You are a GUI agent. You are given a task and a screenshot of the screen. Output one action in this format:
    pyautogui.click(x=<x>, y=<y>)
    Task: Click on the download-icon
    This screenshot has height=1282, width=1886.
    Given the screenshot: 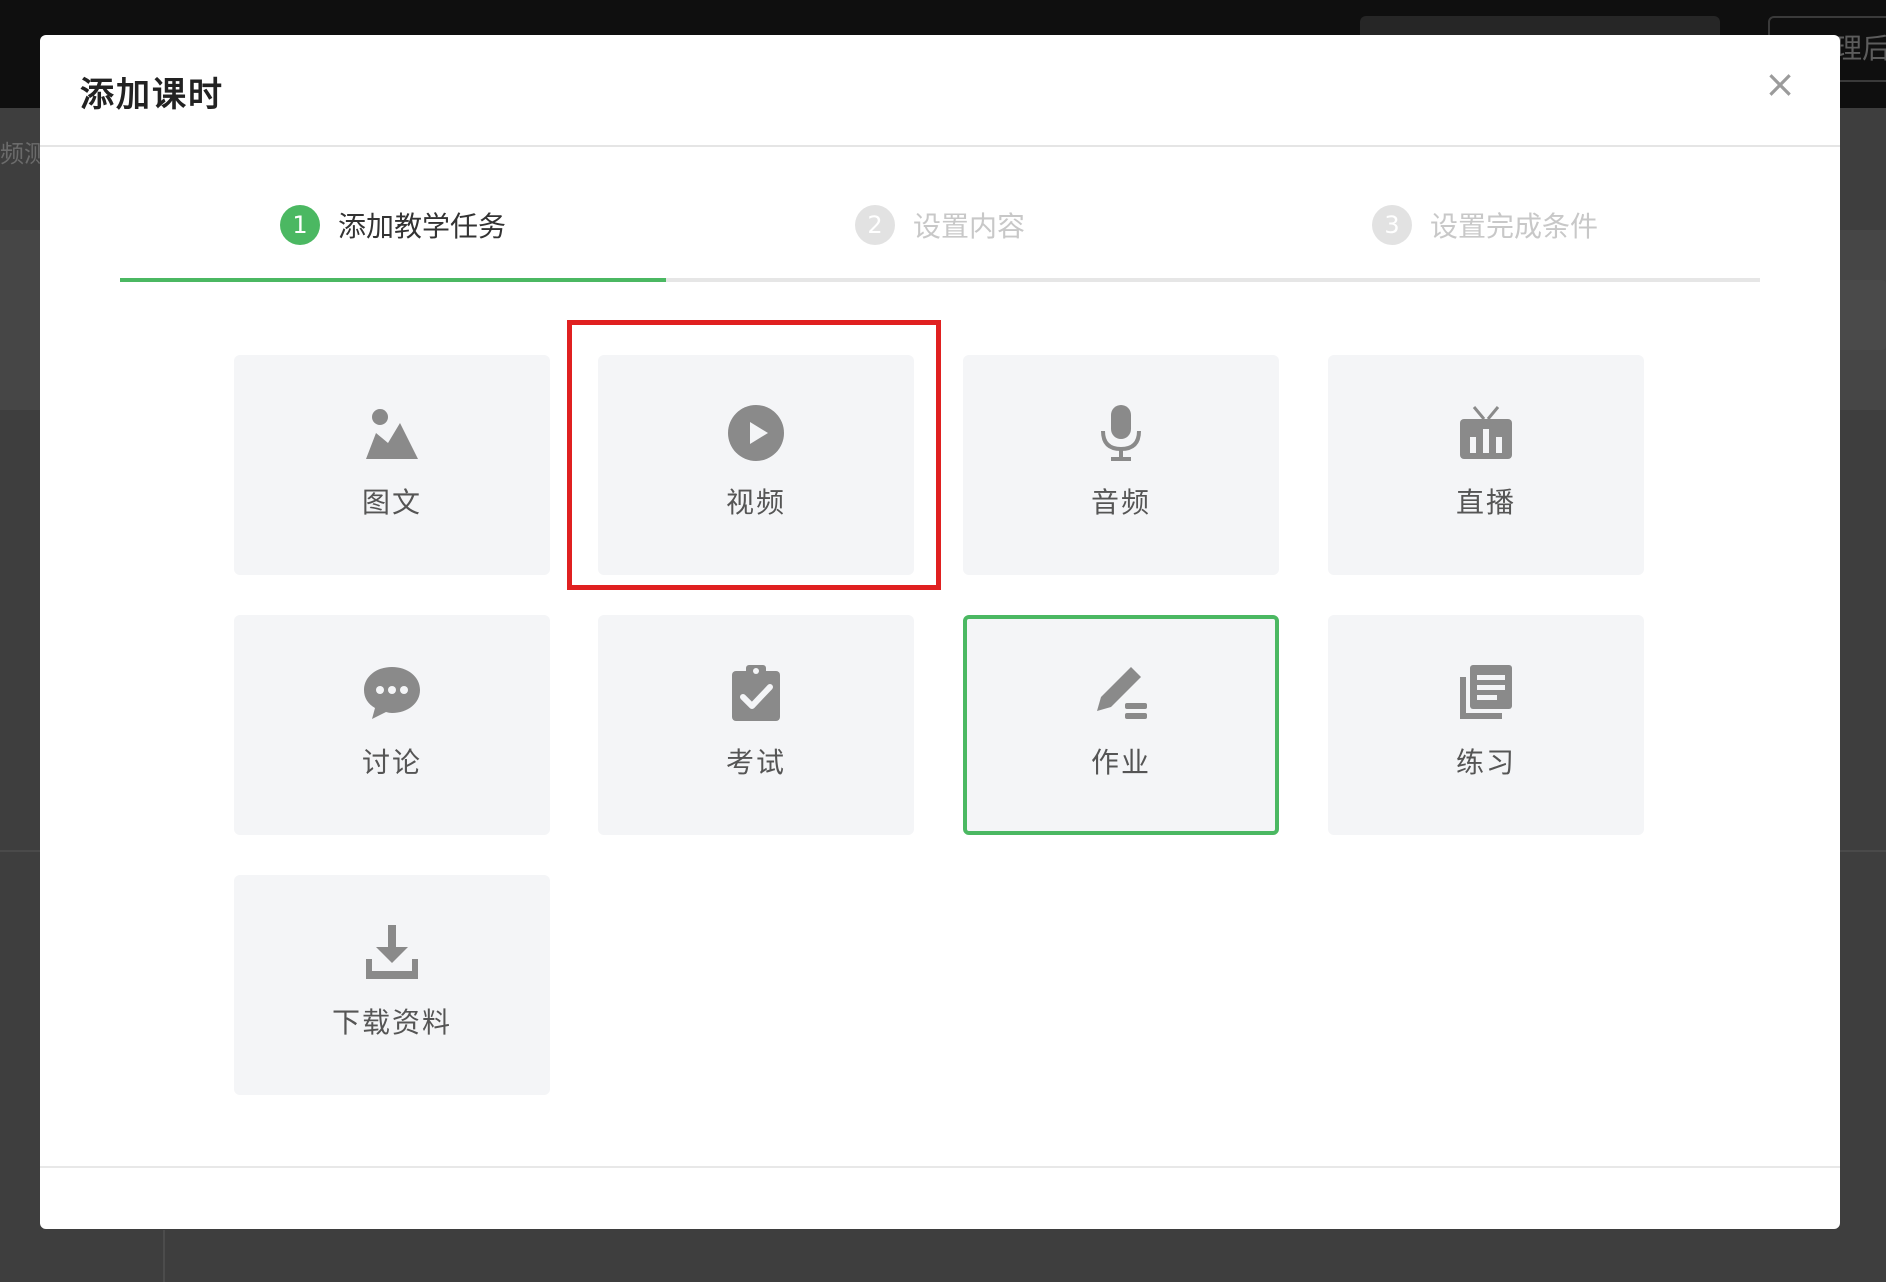 What is the action you would take?
    pyautogui.click(x=392, y=953)
    